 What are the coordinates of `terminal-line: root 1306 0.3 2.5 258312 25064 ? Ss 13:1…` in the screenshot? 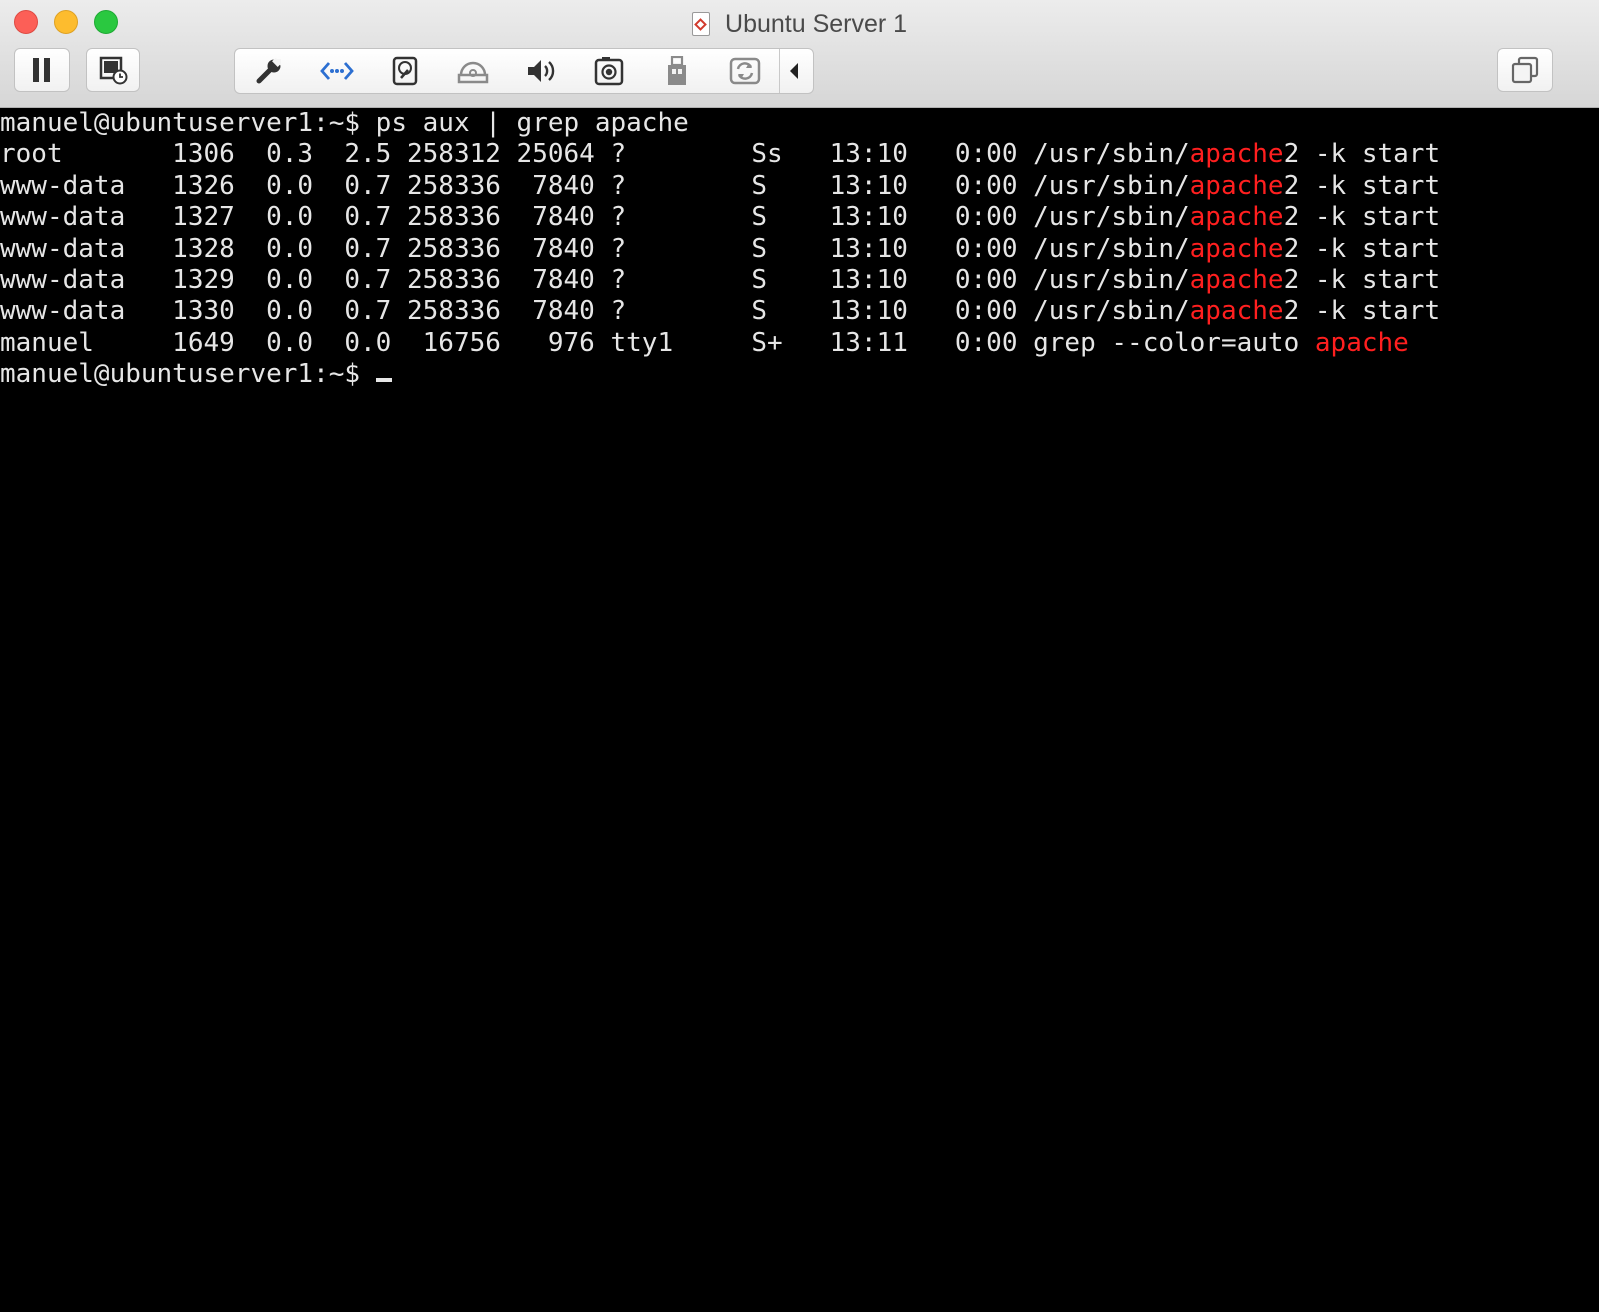 It's located at (799, 154).